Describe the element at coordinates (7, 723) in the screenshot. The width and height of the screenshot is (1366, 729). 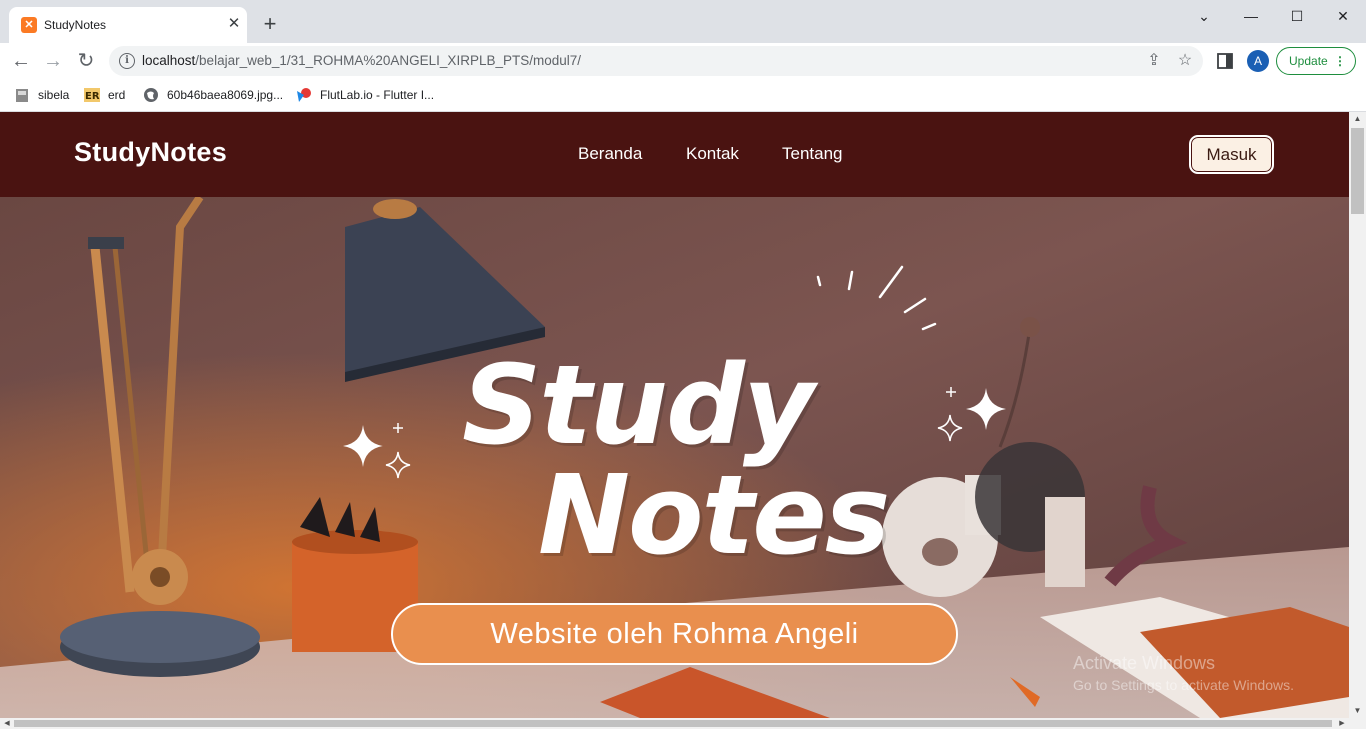
I see `scroll-left-icon: ◀` at that location.